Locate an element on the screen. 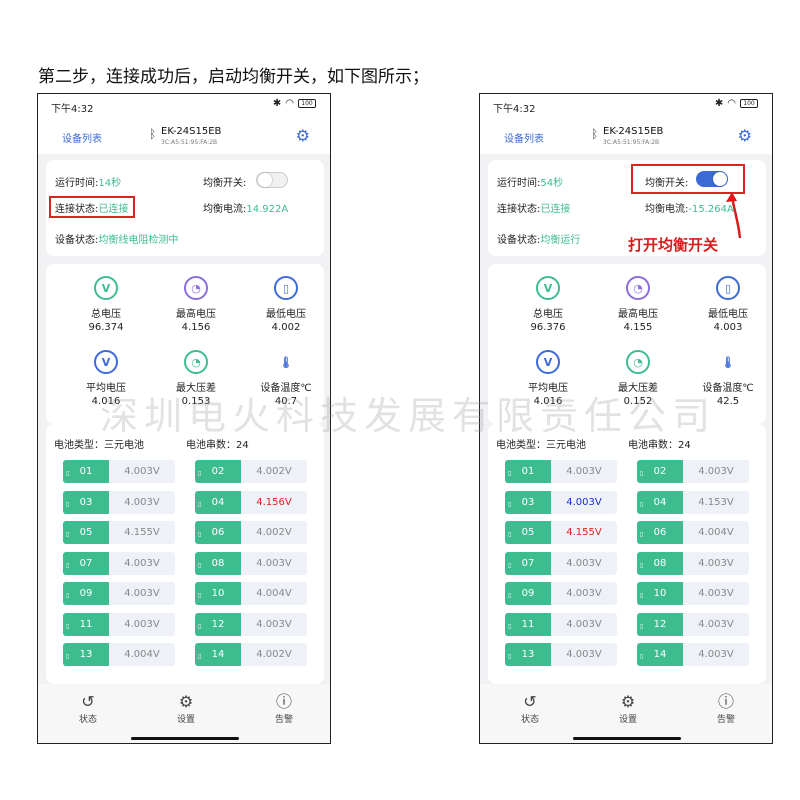 This screenshot has height=800, width=800. toggle-knob is located at coordinates (265, 180).